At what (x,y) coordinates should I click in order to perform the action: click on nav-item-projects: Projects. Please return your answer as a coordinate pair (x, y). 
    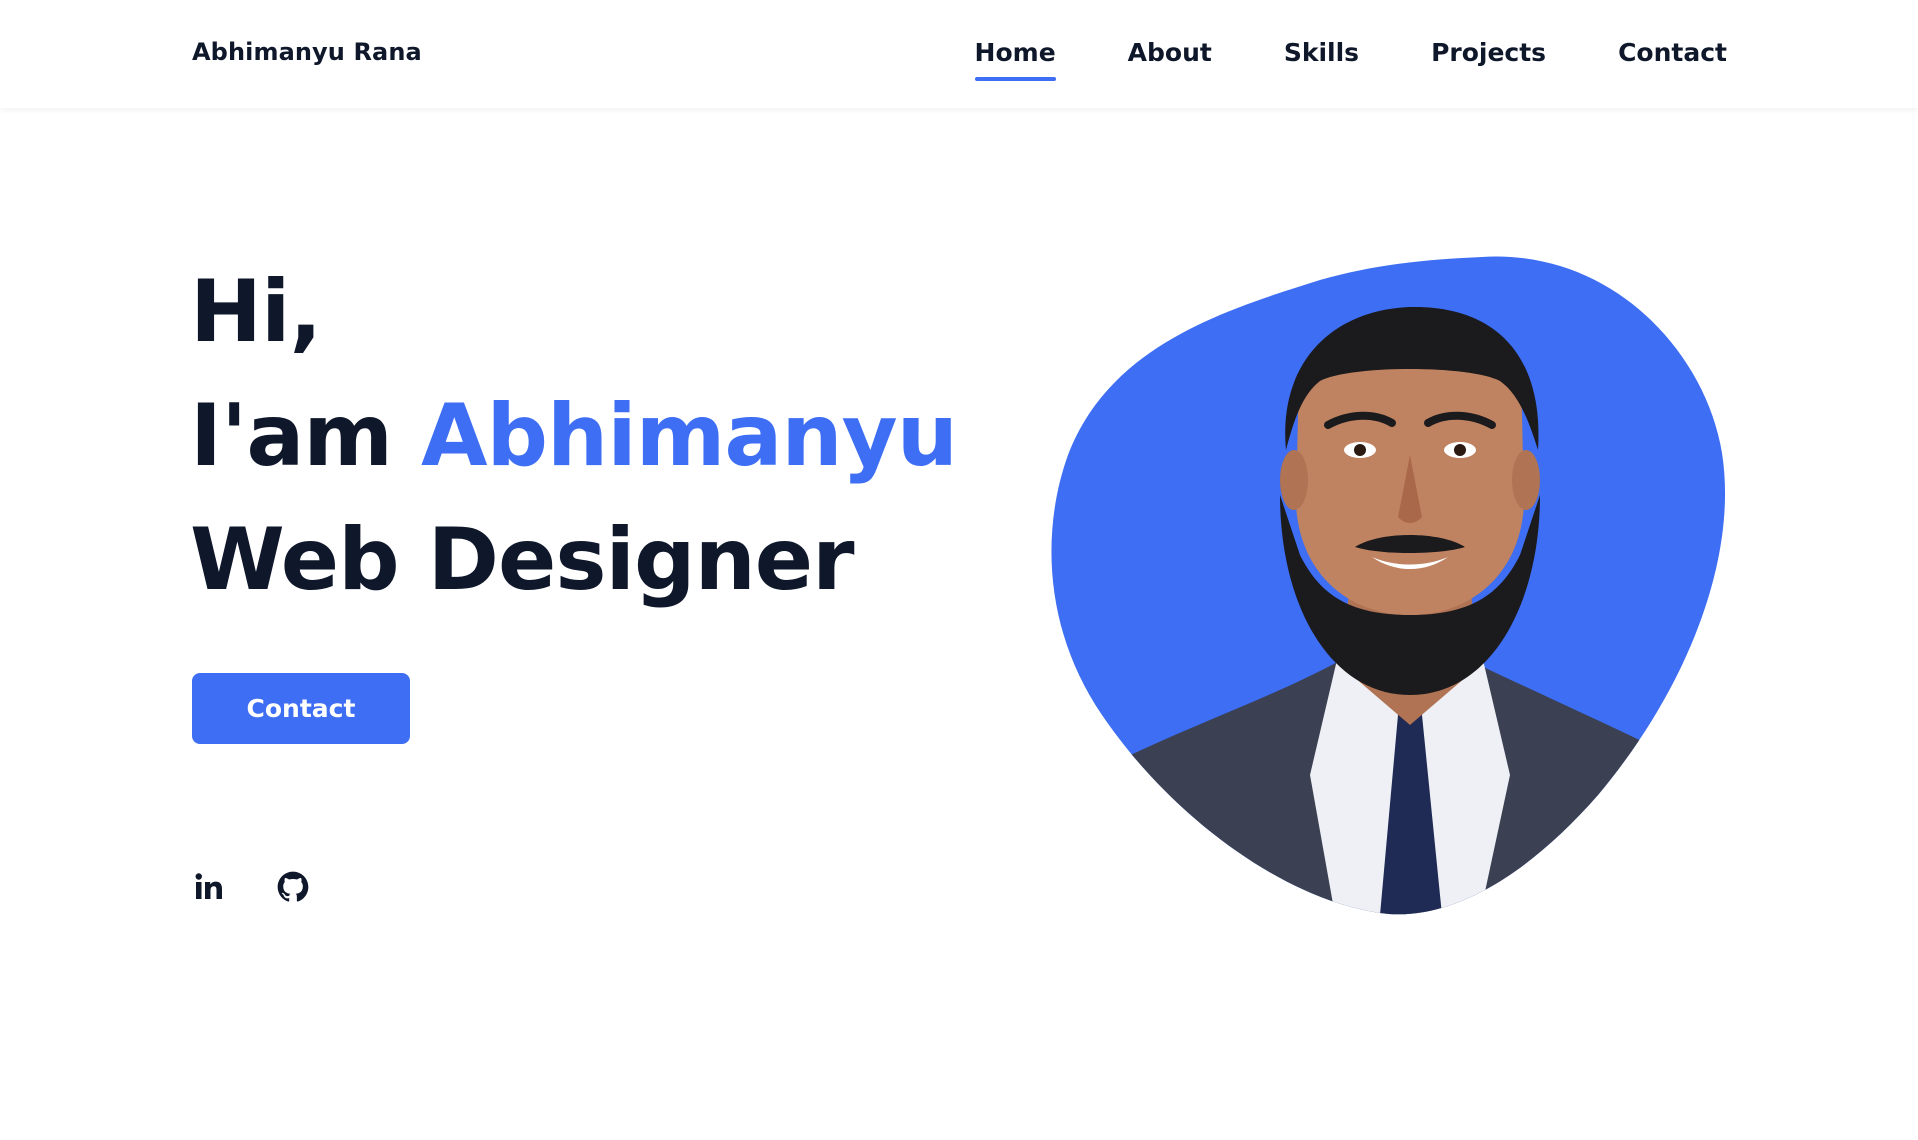
    Looking at the image, I should click on (1488, 59).